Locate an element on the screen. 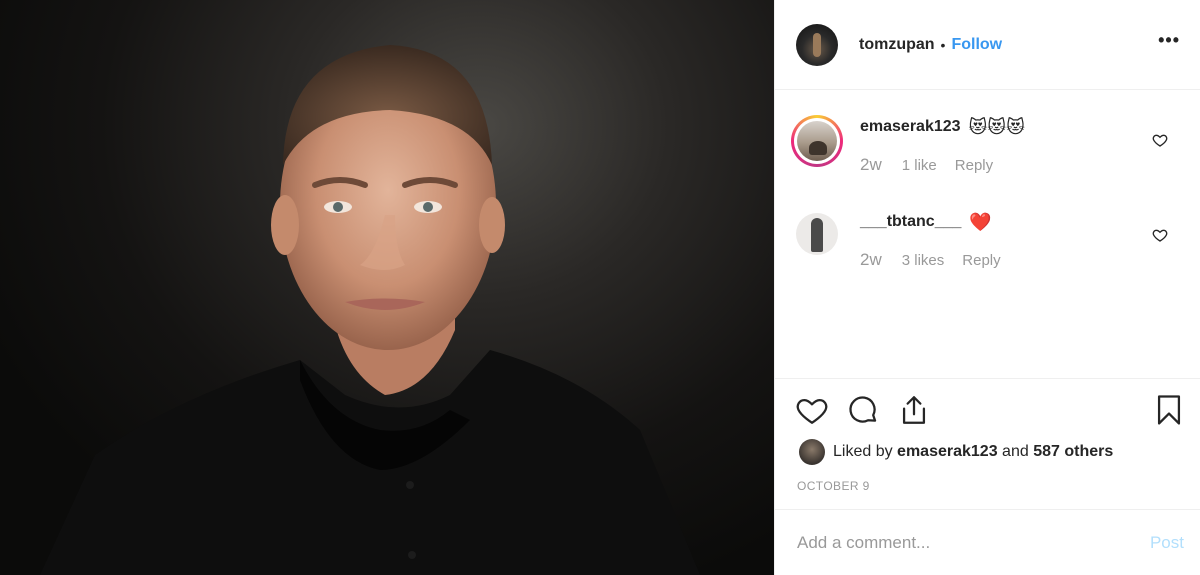  comment-username: ___tbtanc___ is located at coordinates (910, 222).